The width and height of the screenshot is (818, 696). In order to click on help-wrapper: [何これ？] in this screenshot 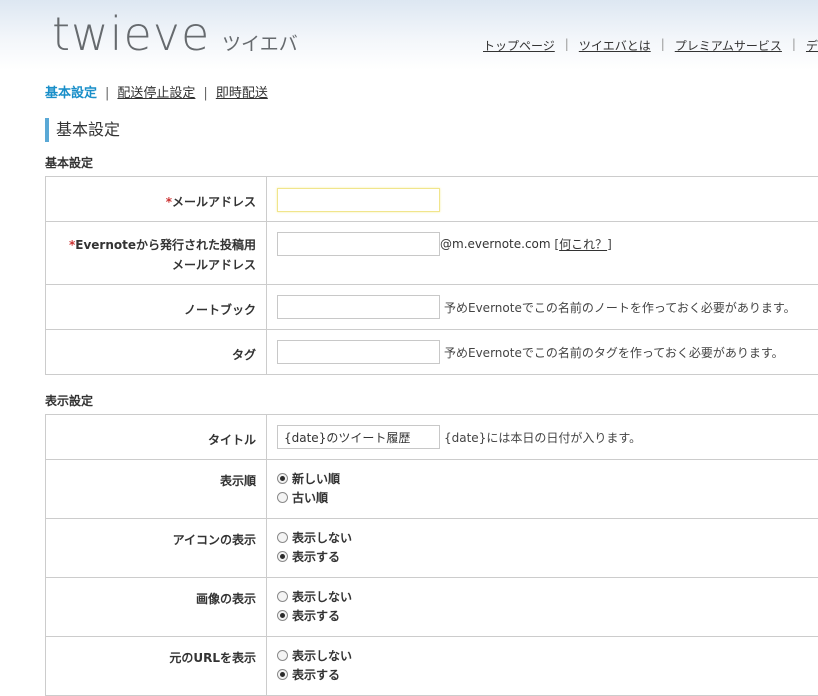, I will do `click(582, 245)`.